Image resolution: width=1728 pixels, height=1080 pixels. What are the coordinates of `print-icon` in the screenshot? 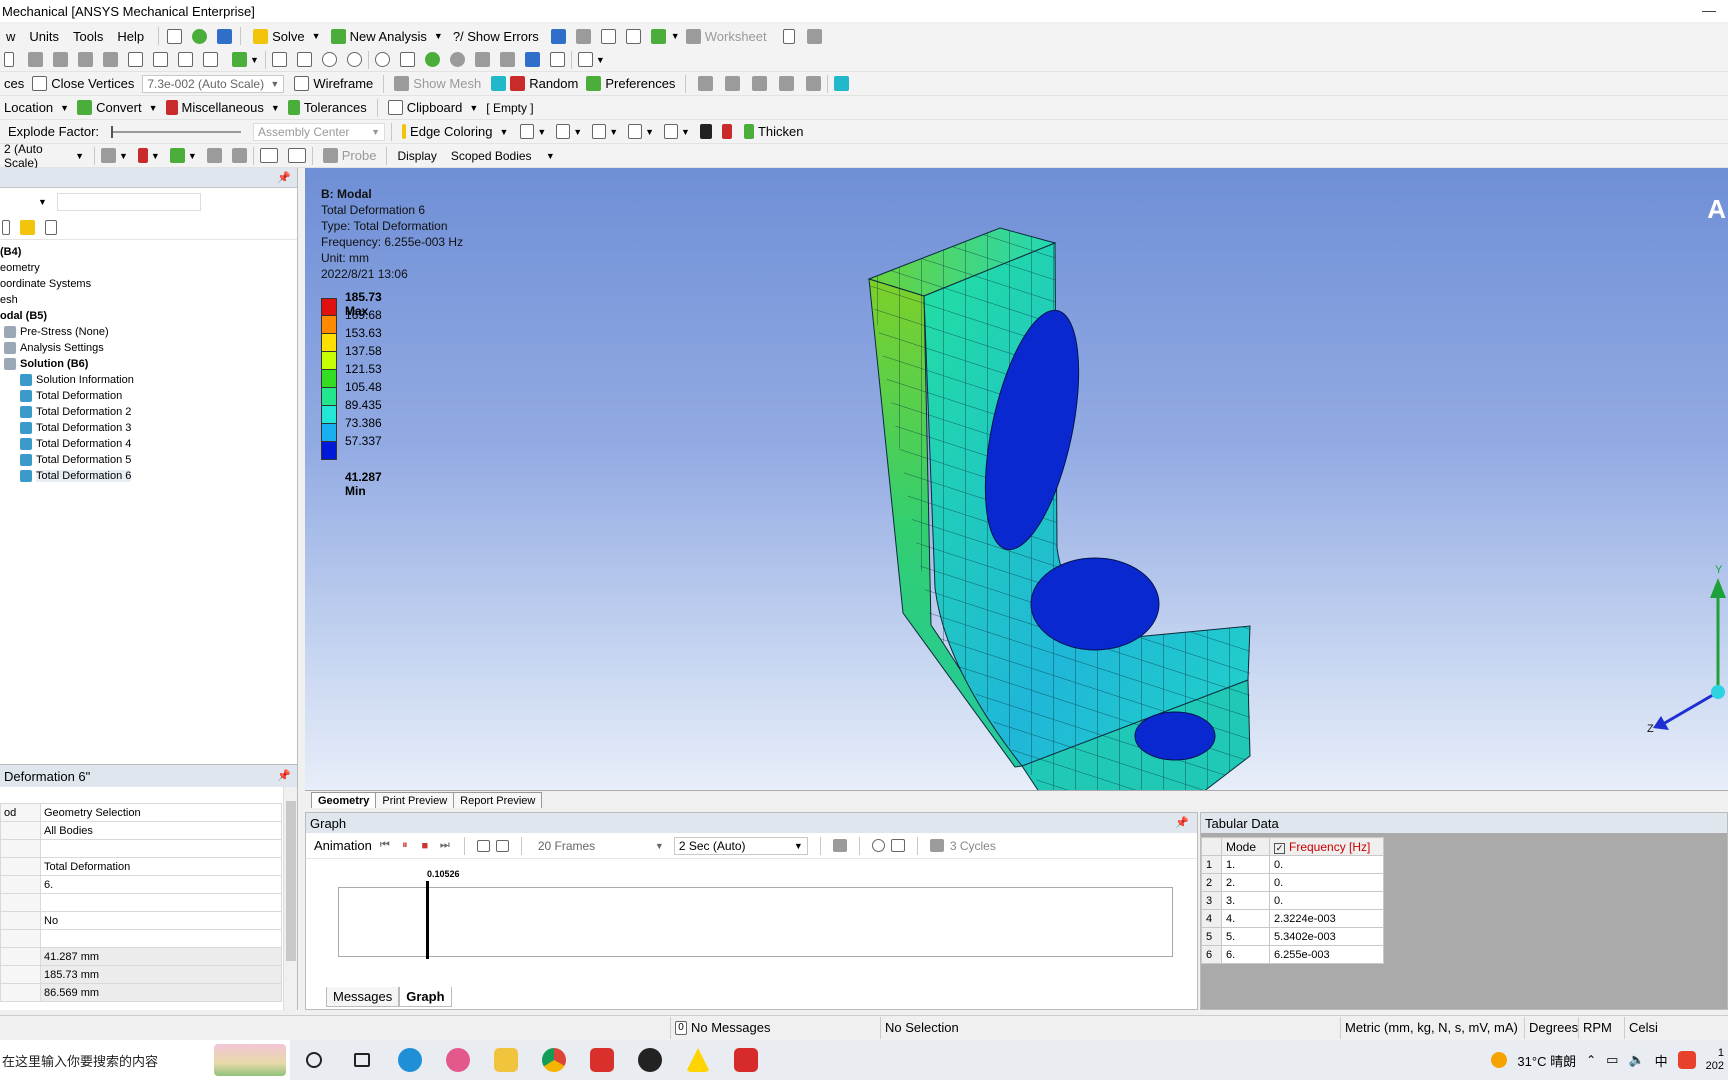 It's located at (557, 59).